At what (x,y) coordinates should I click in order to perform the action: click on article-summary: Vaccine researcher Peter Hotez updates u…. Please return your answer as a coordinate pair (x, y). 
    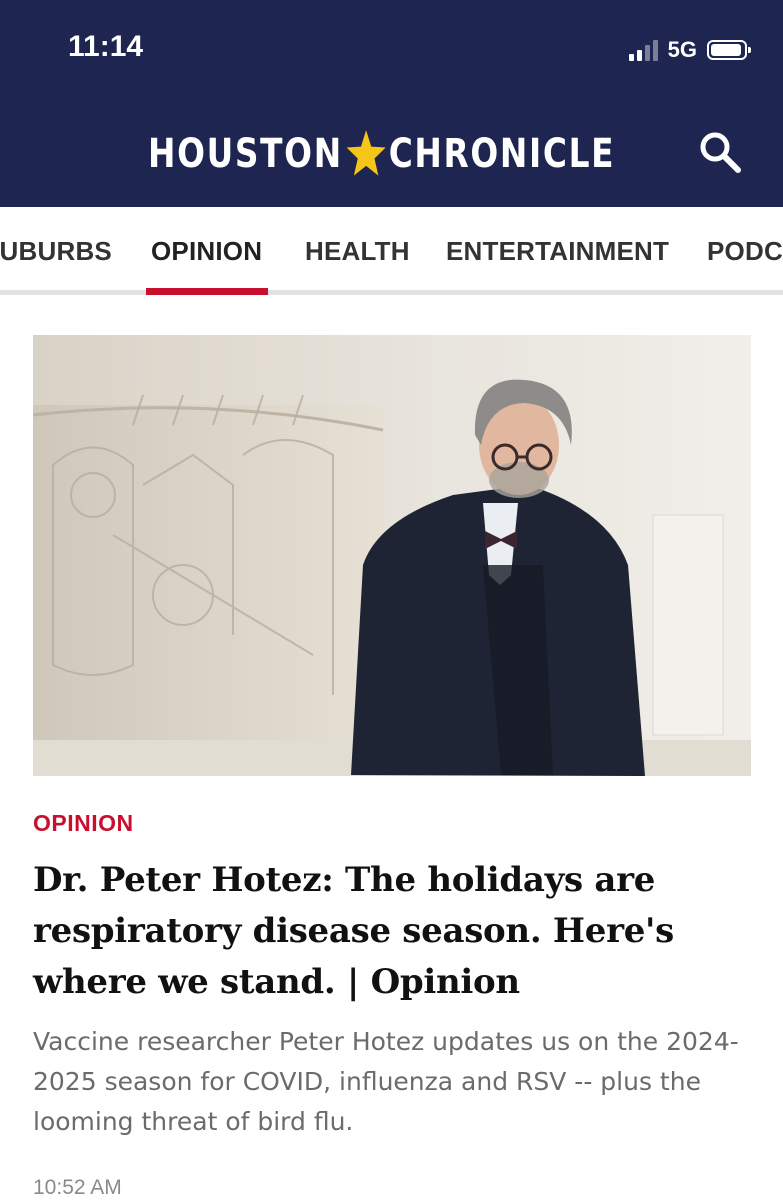
    Looking at the image, I should click on (386, 1081).